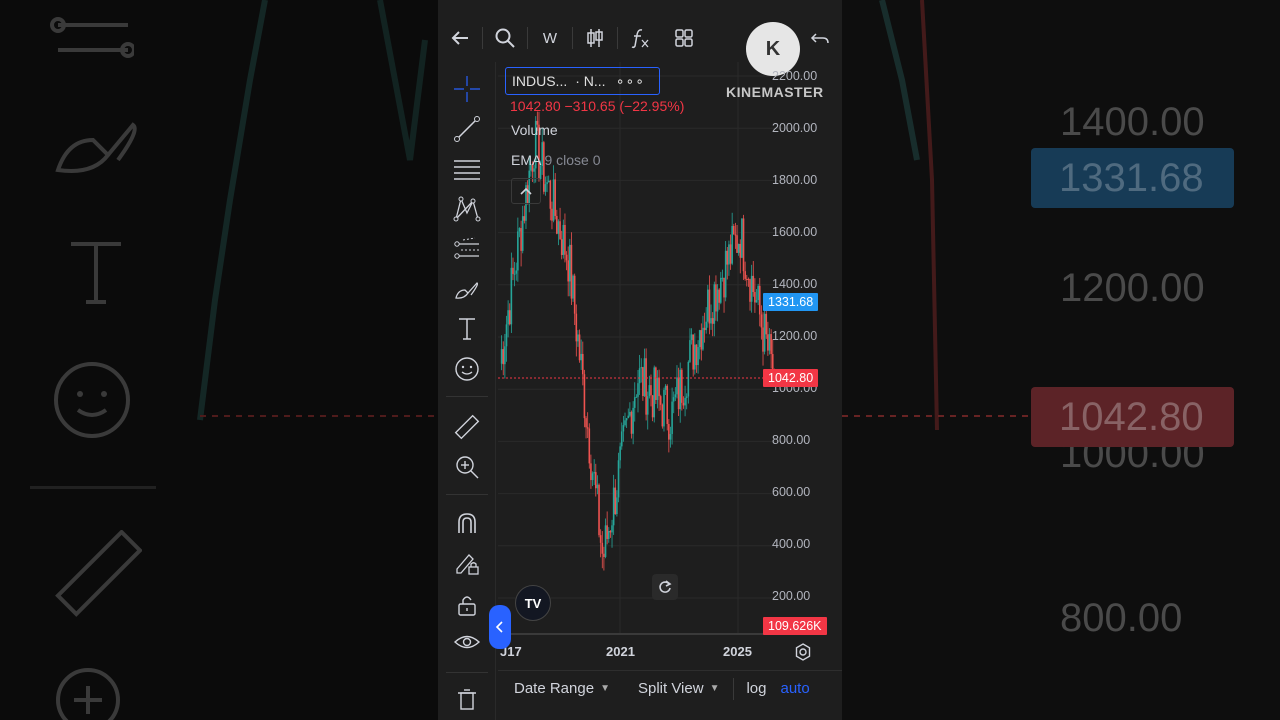 This screenshot has width=1280, height=720. I want to click on forecast-tool, so click(467, 249).